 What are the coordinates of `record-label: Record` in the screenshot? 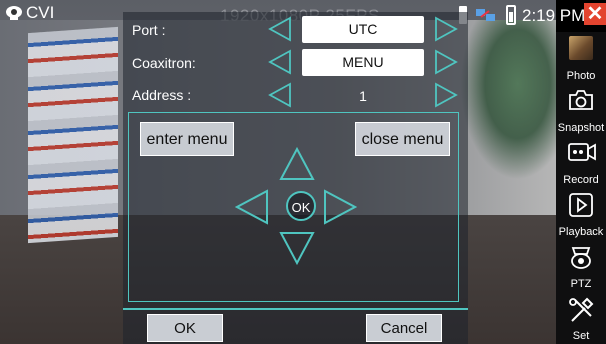 It's located at (581, 180).